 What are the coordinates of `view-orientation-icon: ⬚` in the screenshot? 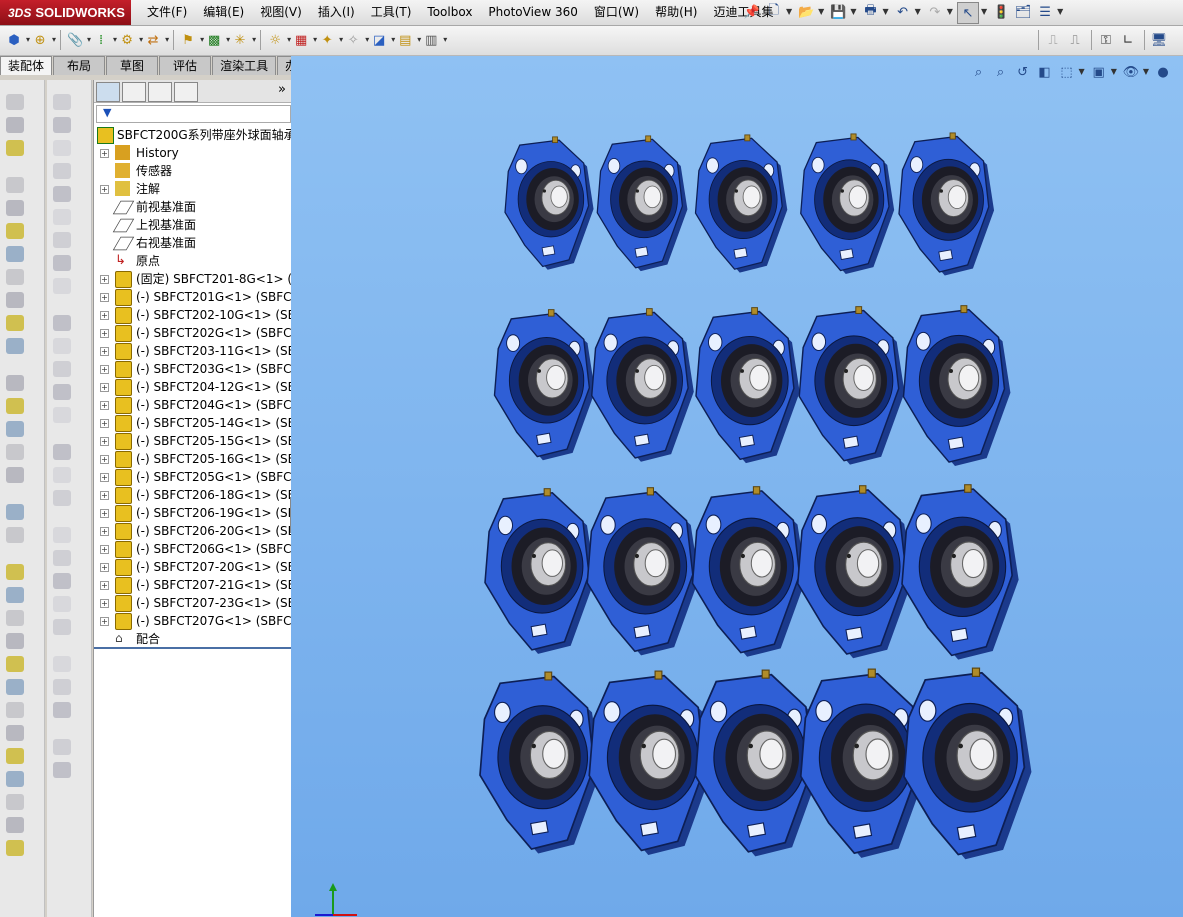 It's located at (1067, 72).